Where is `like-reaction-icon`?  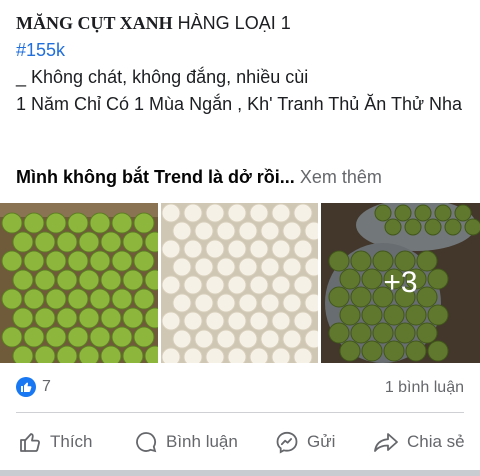
like-reaction-icon is located at coordinates (26, 387).